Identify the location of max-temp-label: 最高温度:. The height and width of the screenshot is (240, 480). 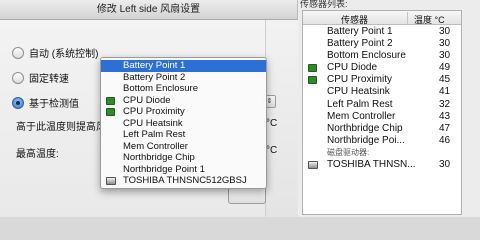
(37, 154).